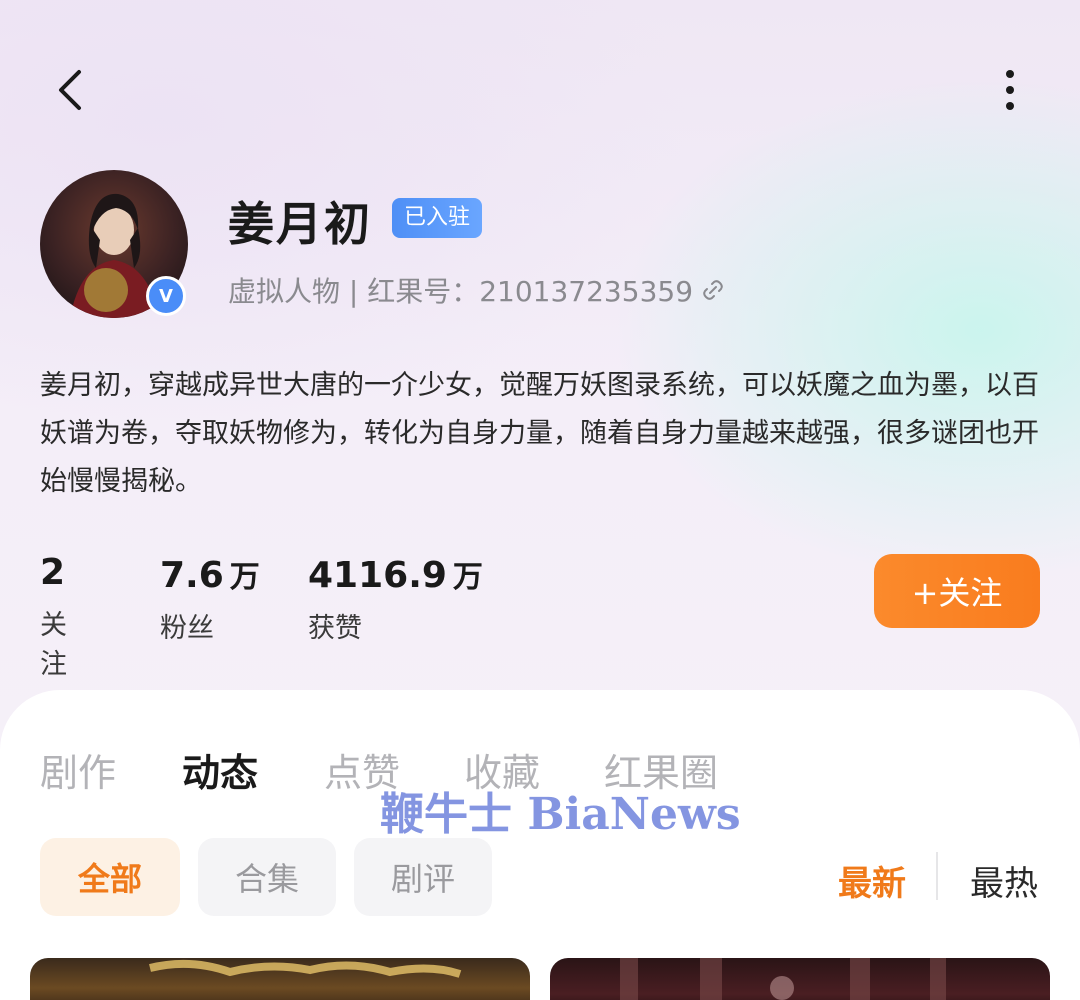 The width and height of the screenshot is (1080, 1000). I want to click on stat-label: 粉丝, so click(187, 628).